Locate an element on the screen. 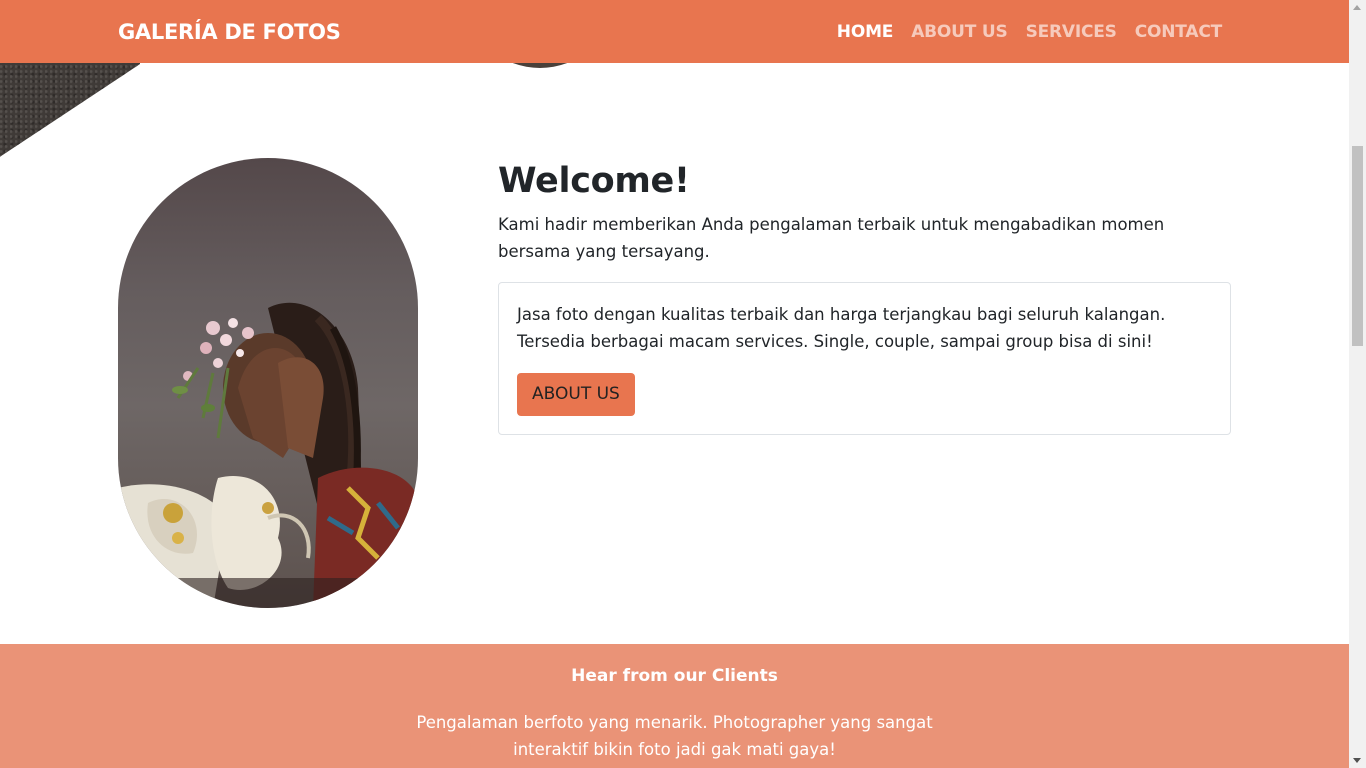  about-us-button: ABOUT US is located at coordinates (576, 394).